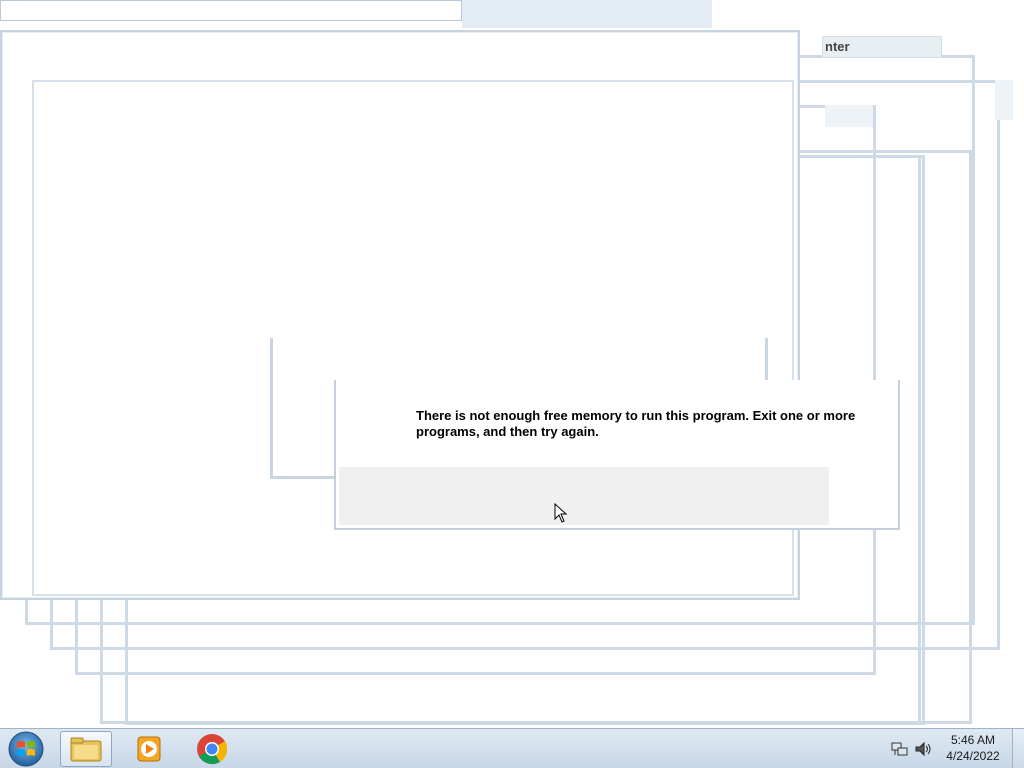  What do you see at coordinates (973, 748) in the screenshot?
I see `system-clock: 5:46 AM 4/24/2022` at bounding box center [973, 748].